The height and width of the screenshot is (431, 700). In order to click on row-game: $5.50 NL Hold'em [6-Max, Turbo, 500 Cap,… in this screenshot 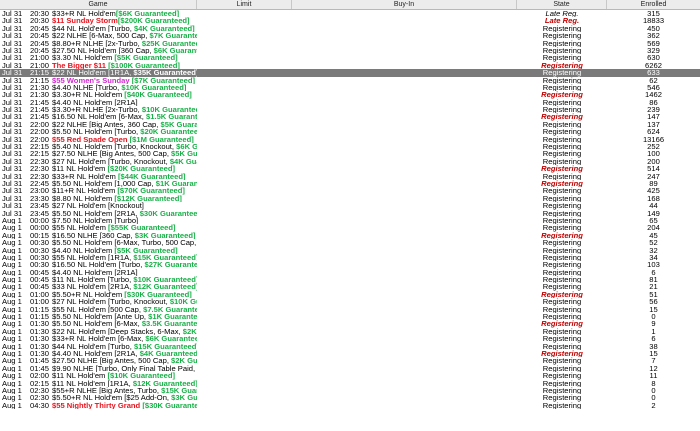, I will do `click(124, 242)`.